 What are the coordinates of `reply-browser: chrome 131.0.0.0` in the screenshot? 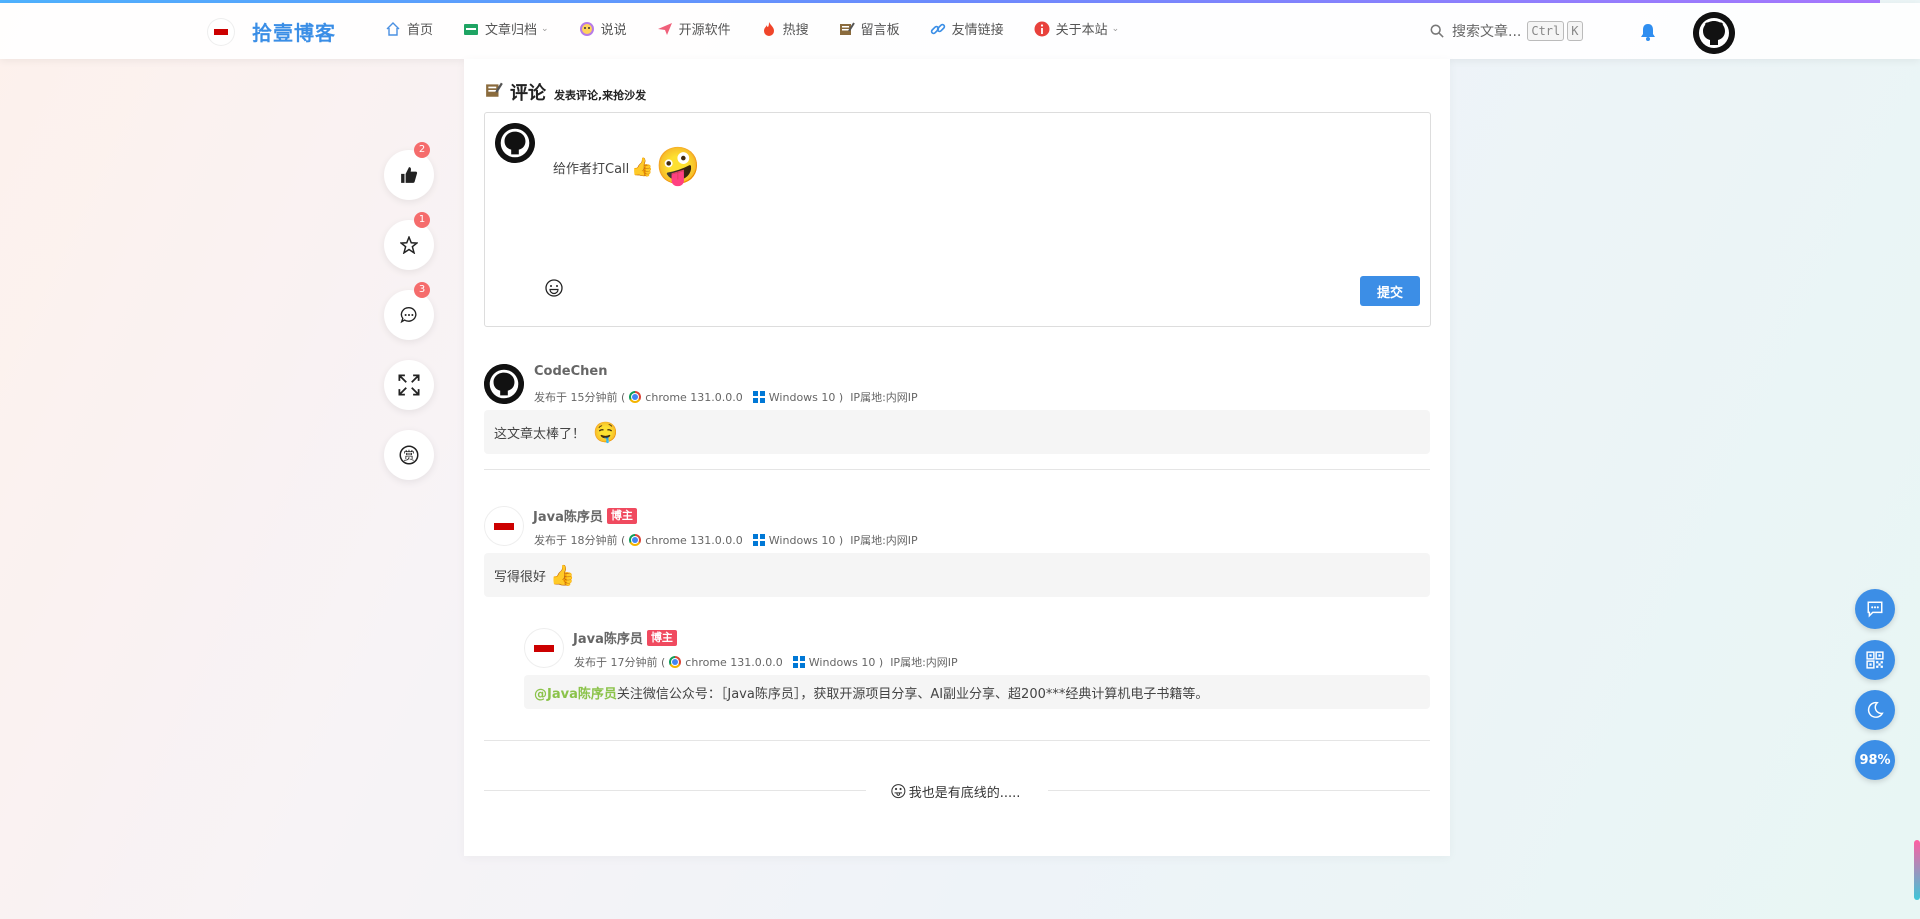 It's located at (734, 662).